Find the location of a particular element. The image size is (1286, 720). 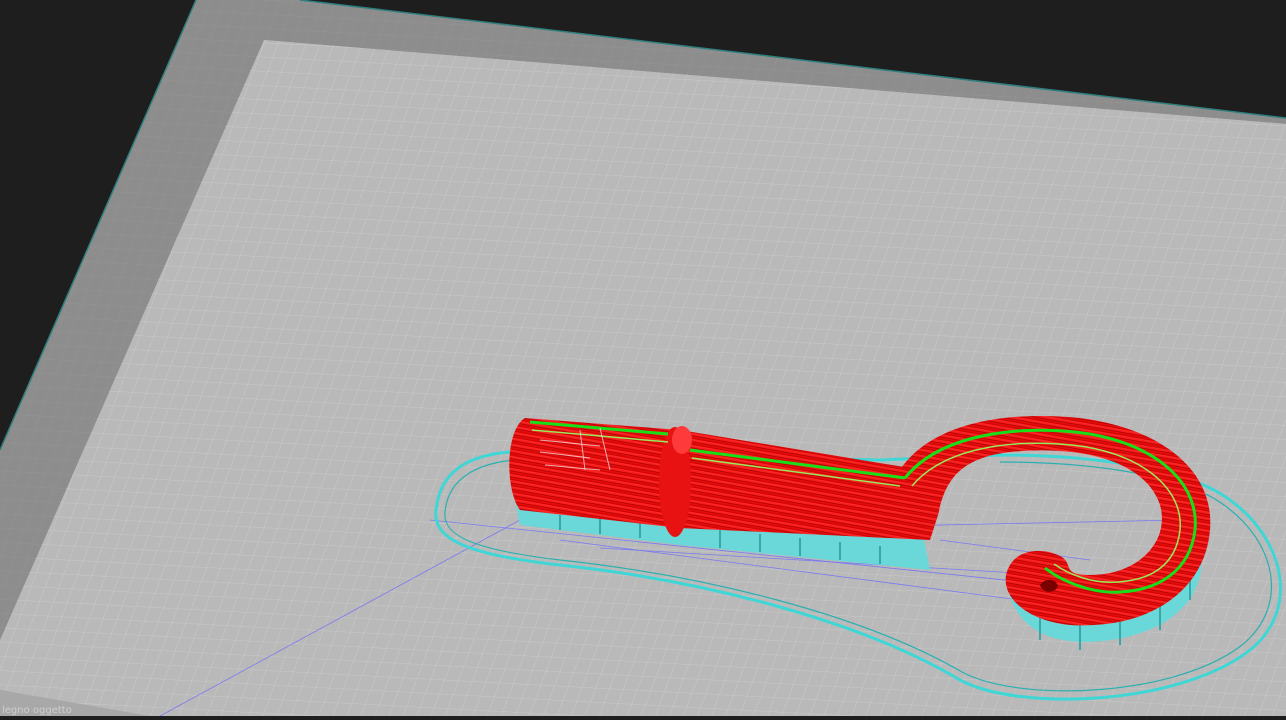

hook-collar-top is located at coordinates (682, 440).